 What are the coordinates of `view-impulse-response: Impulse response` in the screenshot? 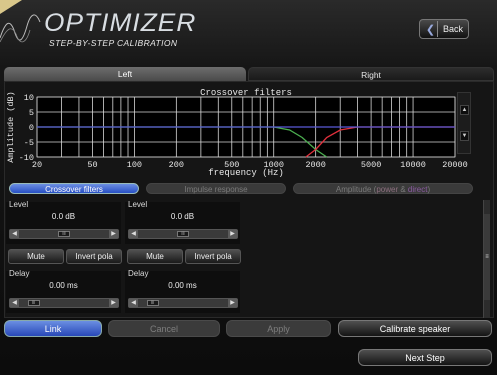 It's located at (216, 188).